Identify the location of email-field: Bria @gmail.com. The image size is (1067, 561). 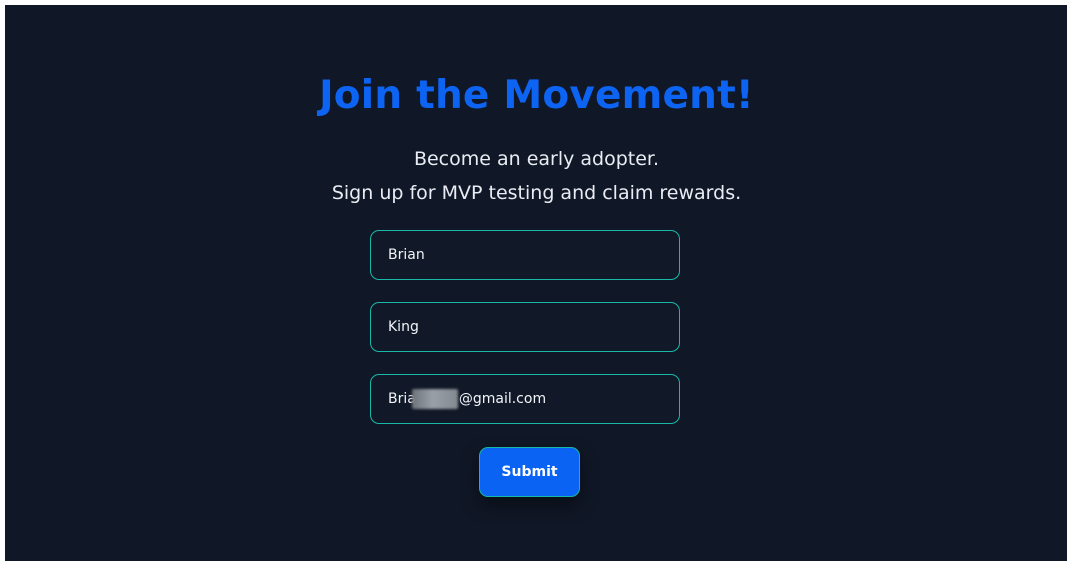
(525, 399).